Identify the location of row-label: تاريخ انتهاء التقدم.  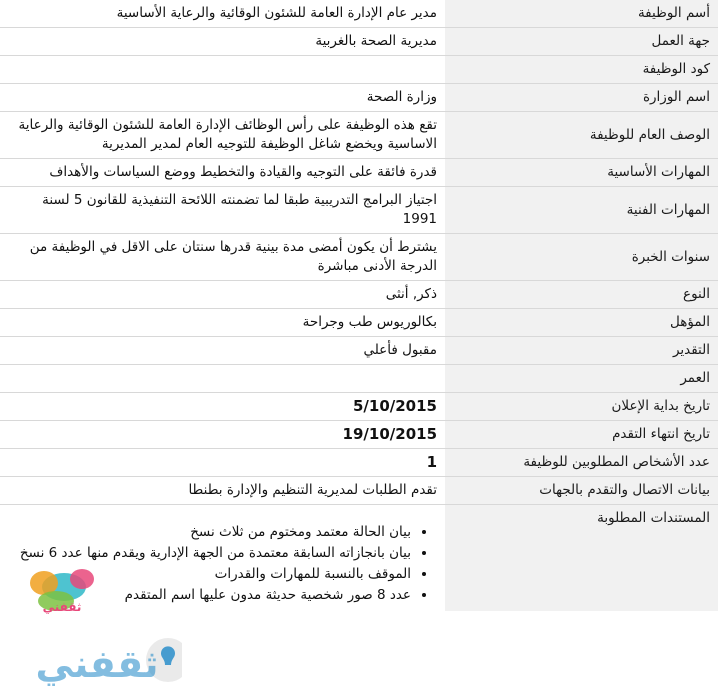
(581, 434).